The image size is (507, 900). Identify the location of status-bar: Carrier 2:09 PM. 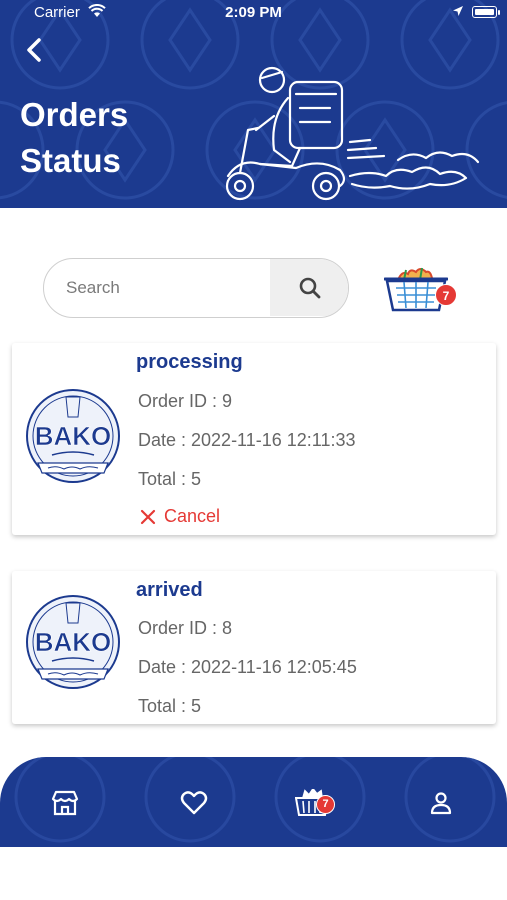
(253, 13).